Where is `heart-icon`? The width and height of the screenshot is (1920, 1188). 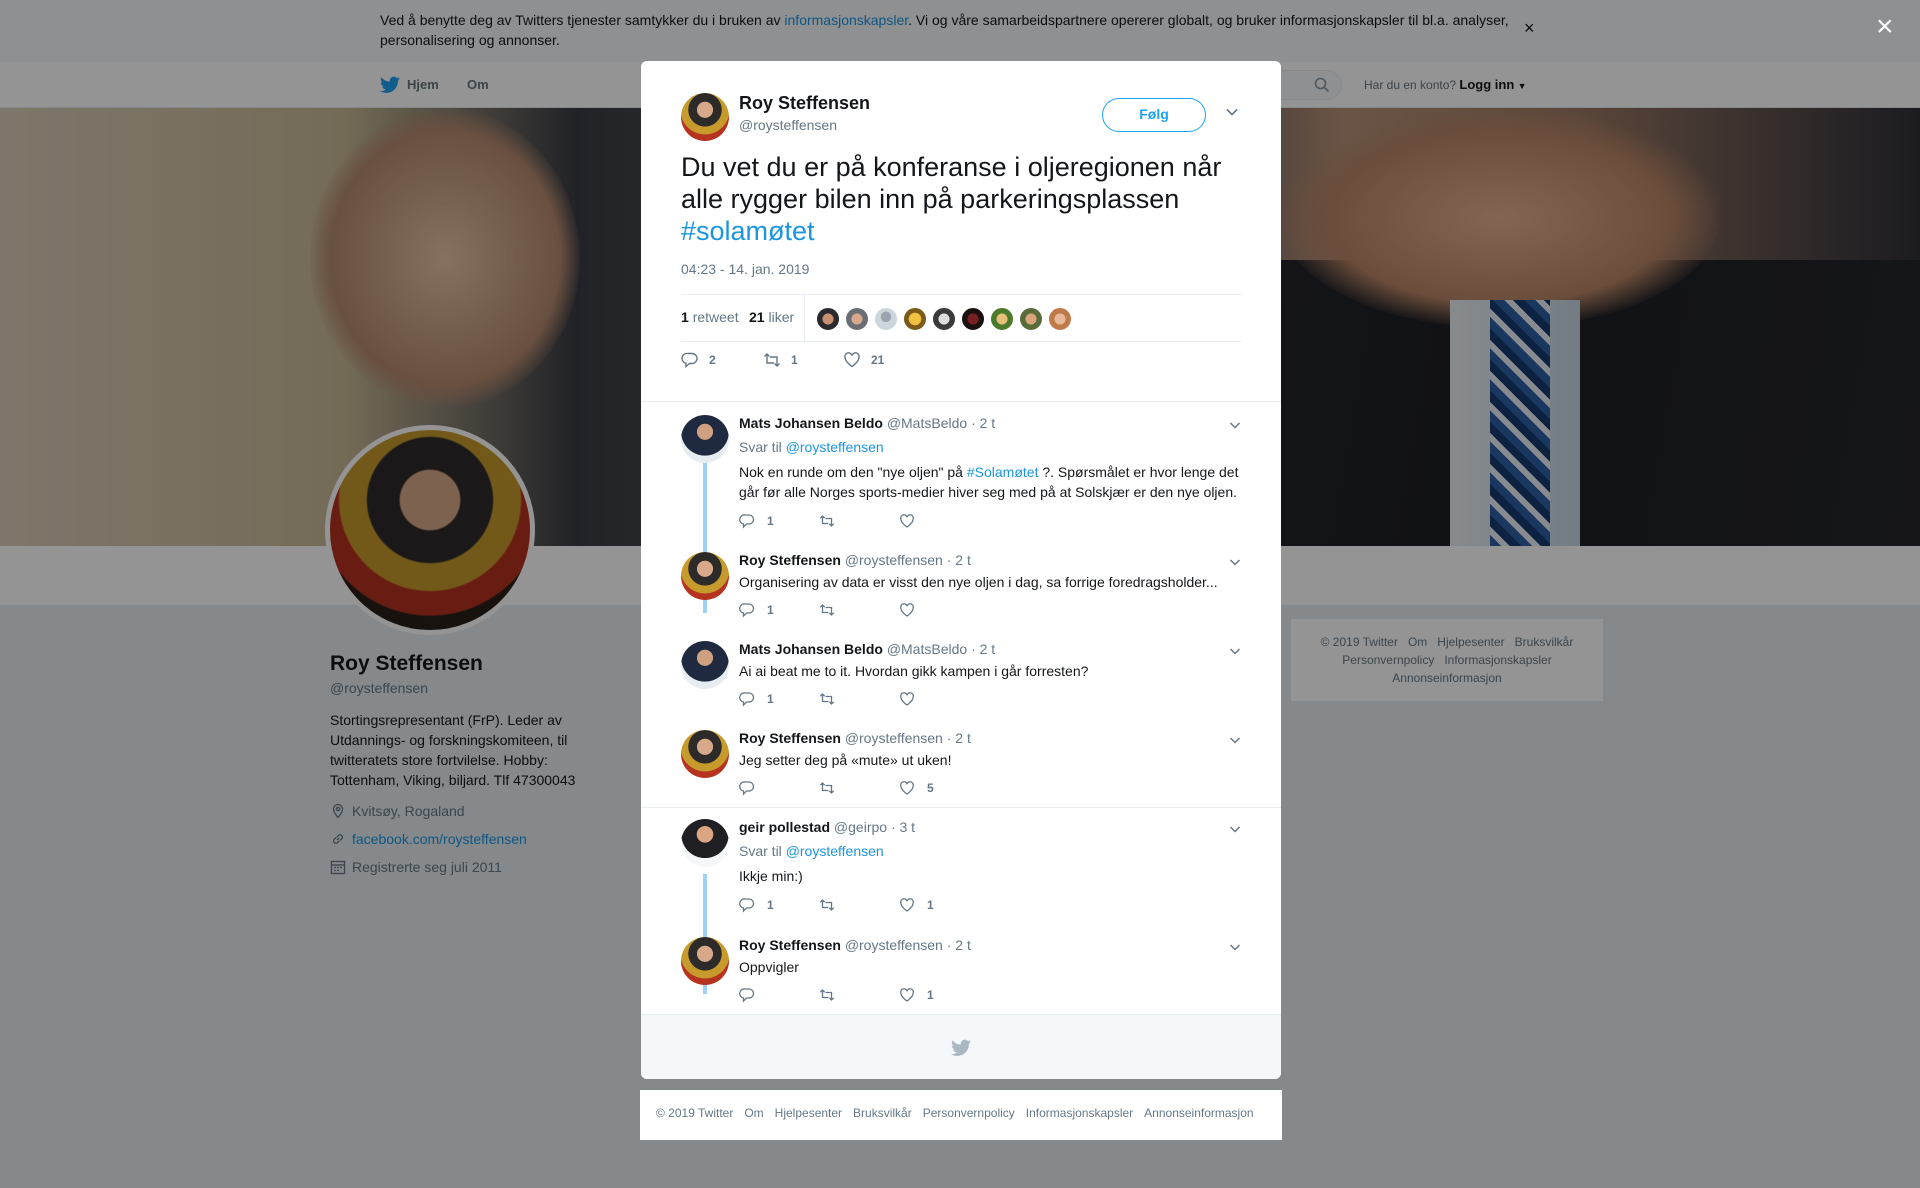 heart-icon is located at coordinates (907, 905).